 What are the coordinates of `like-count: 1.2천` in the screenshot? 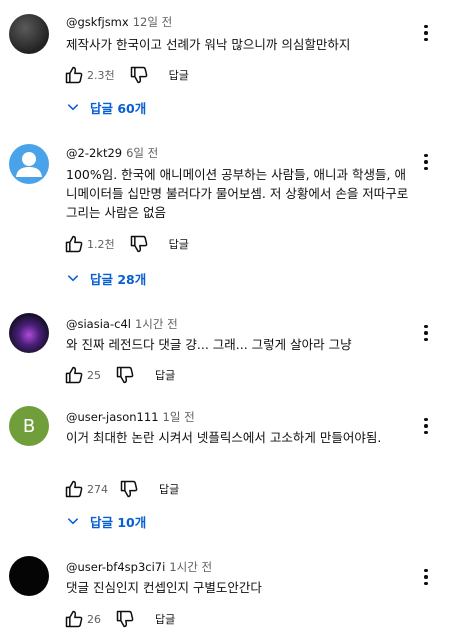 It's located at (101, 244).